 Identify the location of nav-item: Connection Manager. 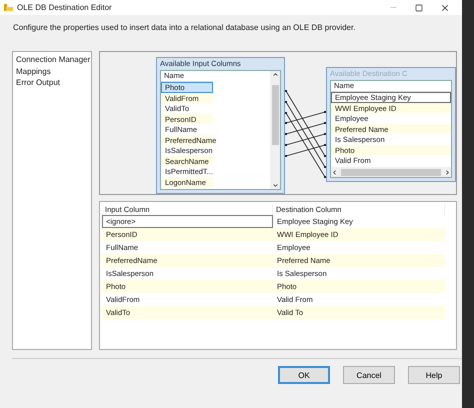
(52, 60).